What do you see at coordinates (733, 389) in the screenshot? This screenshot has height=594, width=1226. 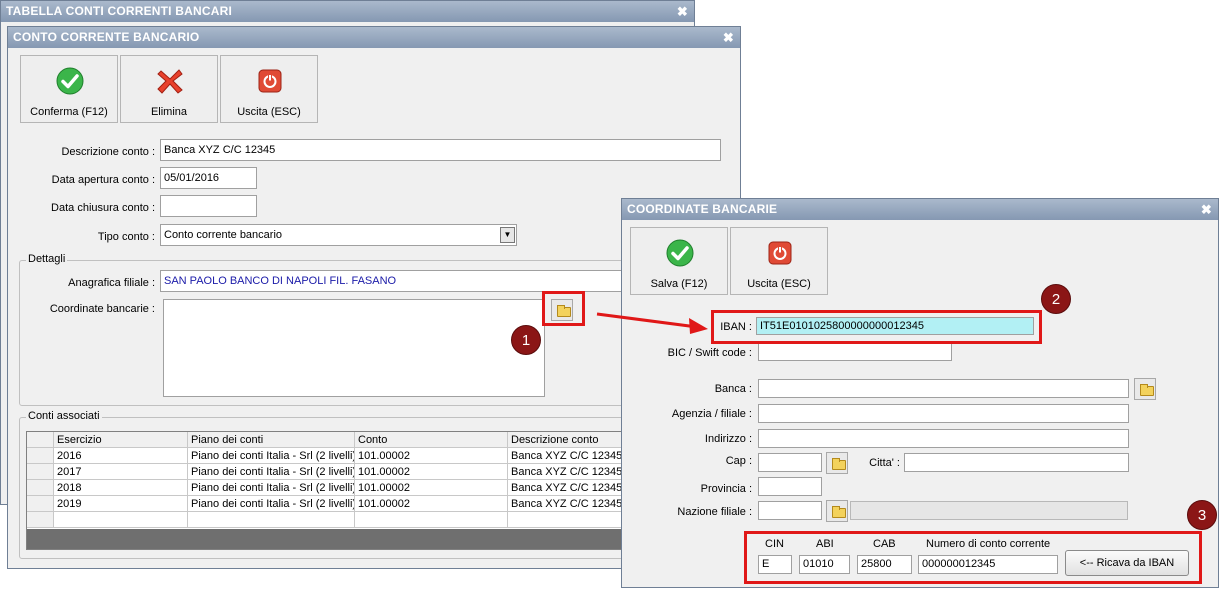 I see `banca-label: Banca :` at bounding box center [733, 389].